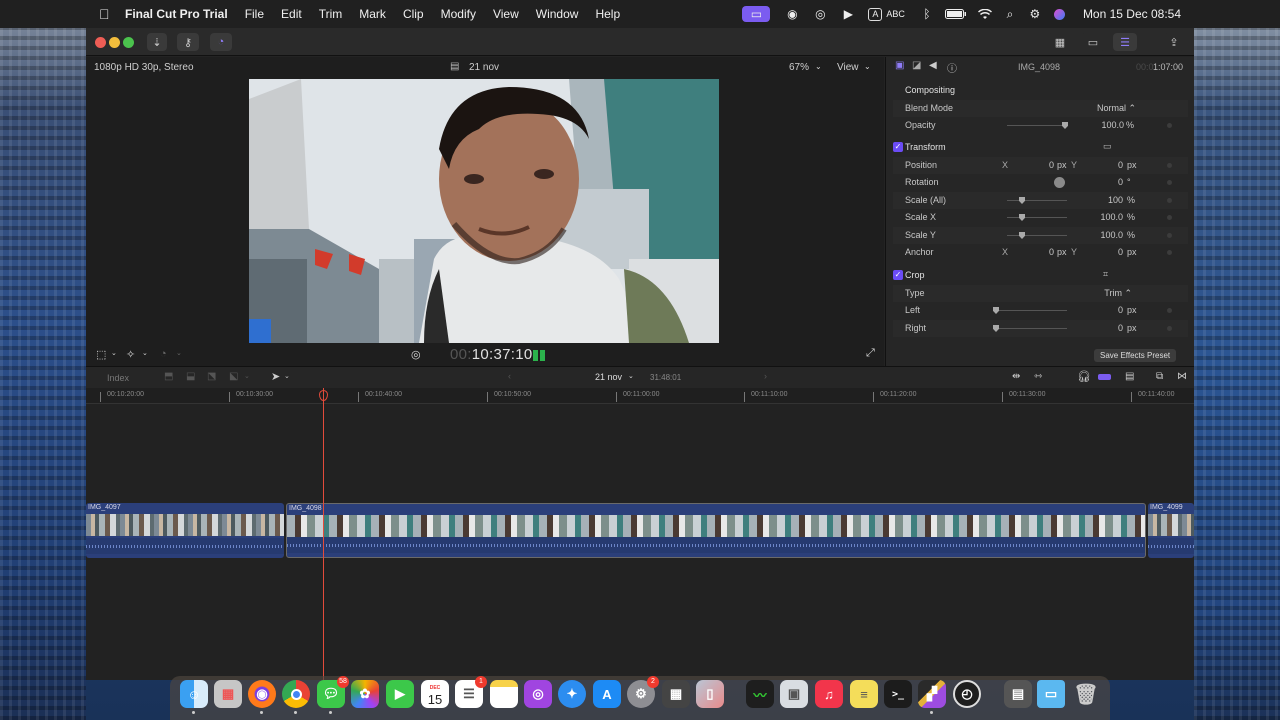  Describe the element at coordinates (818, 66) in the screenshot. I see `zoom-chevron-icon: ⌄` at that location.